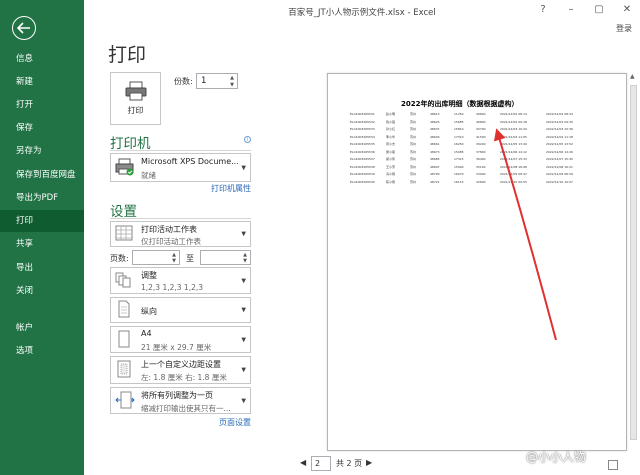 The height and width of the screenshot is (475, 640). I want to click on scroll-up-icon: ▲, so click(632, 76).